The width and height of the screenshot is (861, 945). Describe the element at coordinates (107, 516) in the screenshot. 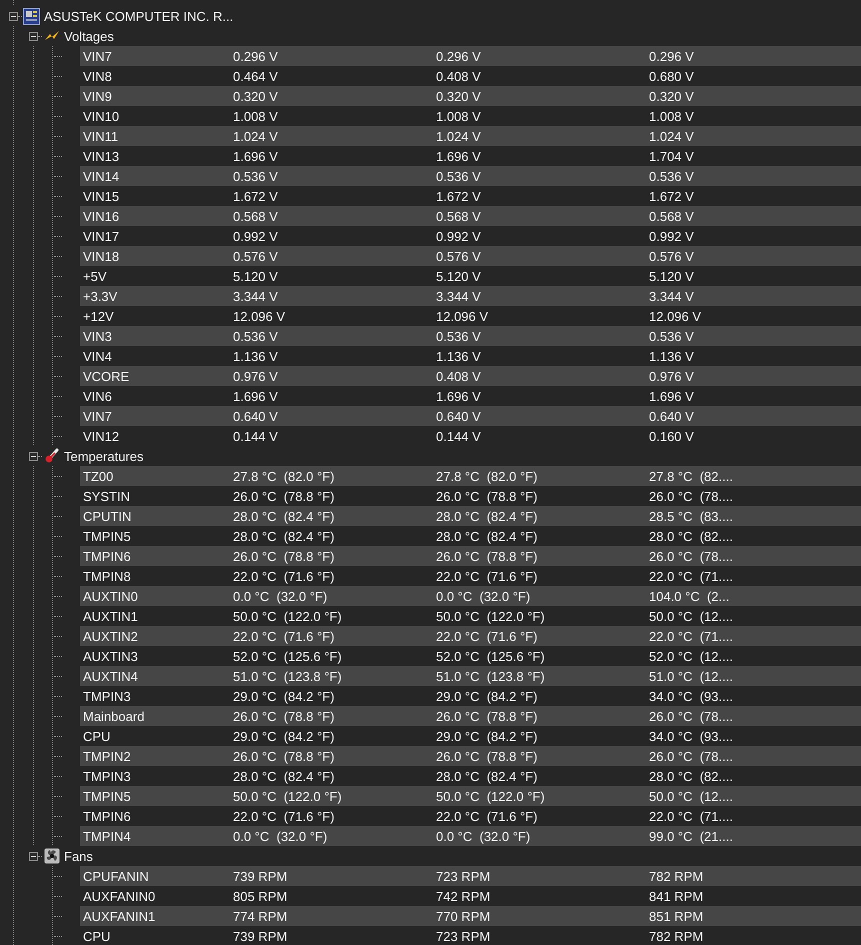

I see `sensor-name: CPUTIN` at that location.